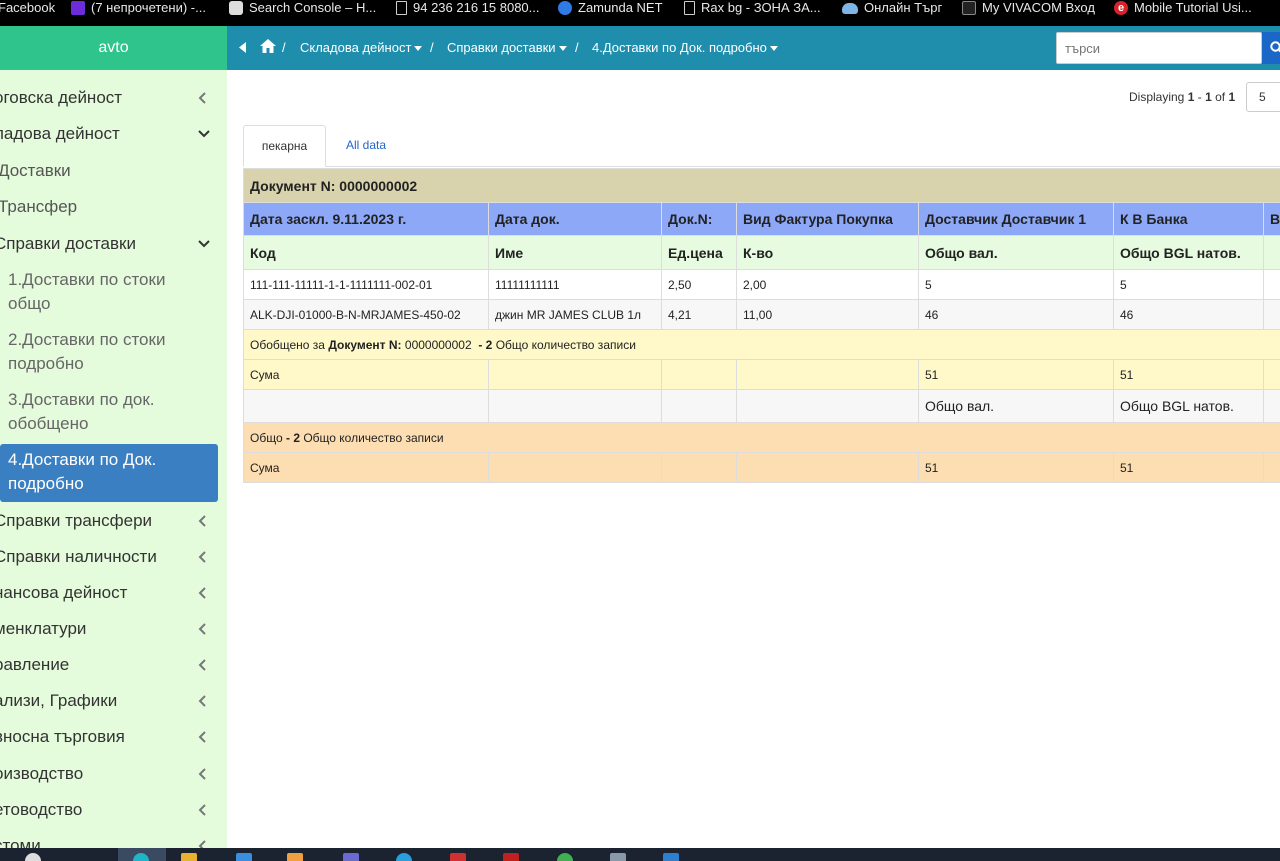 The width and height of the screenshot is (1280, 861). Describe the element at coordinates (1271, 48) in the screenshot. I see `search-button` at that location.